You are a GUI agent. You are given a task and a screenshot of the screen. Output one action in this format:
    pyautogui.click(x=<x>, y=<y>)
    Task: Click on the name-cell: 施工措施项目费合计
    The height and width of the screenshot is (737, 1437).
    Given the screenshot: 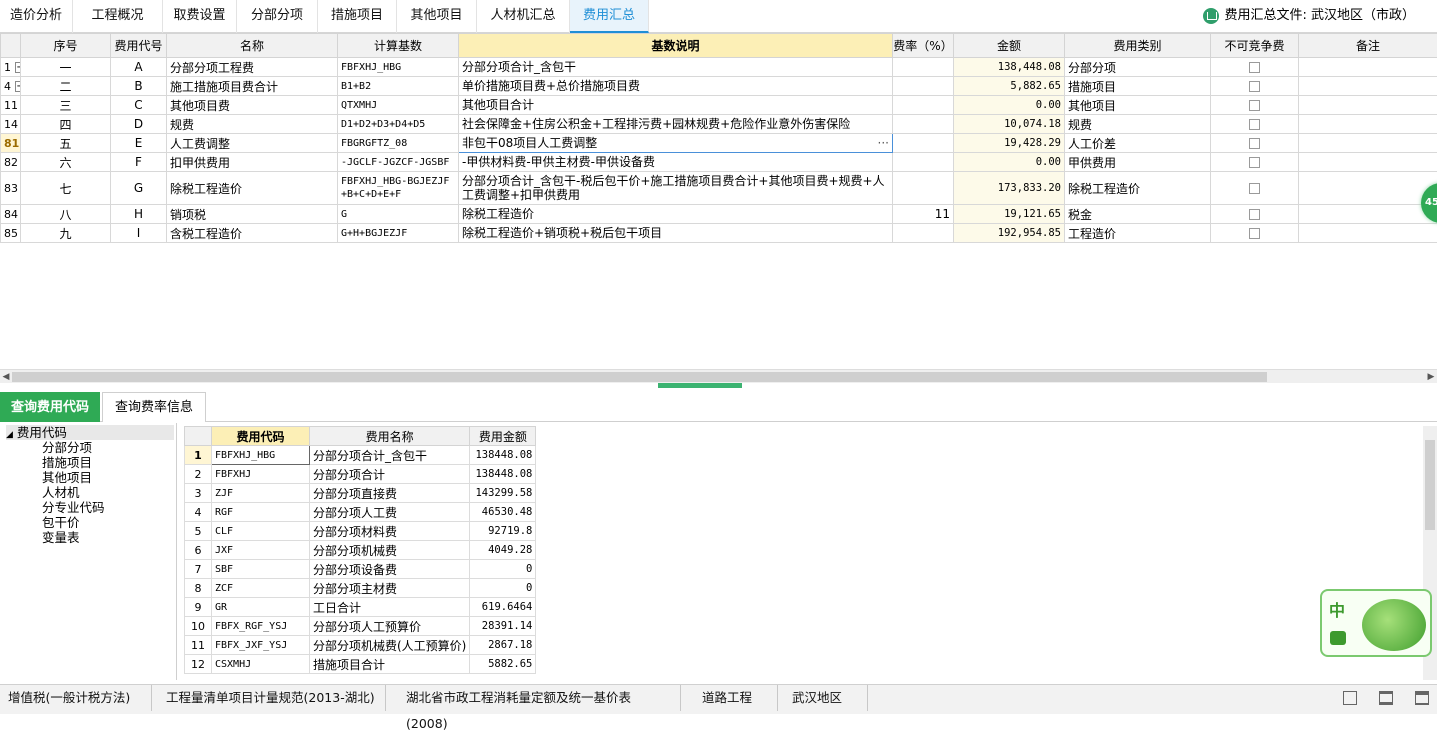 What is the action you would take?
    pyautogui.click(x=252, y=86)
    